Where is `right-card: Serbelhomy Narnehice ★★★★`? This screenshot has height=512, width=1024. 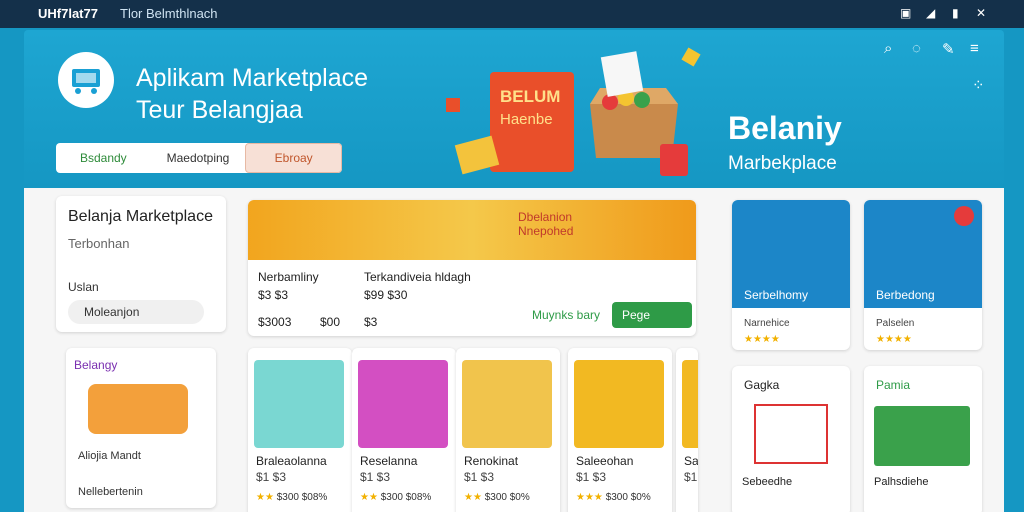 right-card: Serbelhomy Narnehice ★★★★ is located at coordinates (791, 275).